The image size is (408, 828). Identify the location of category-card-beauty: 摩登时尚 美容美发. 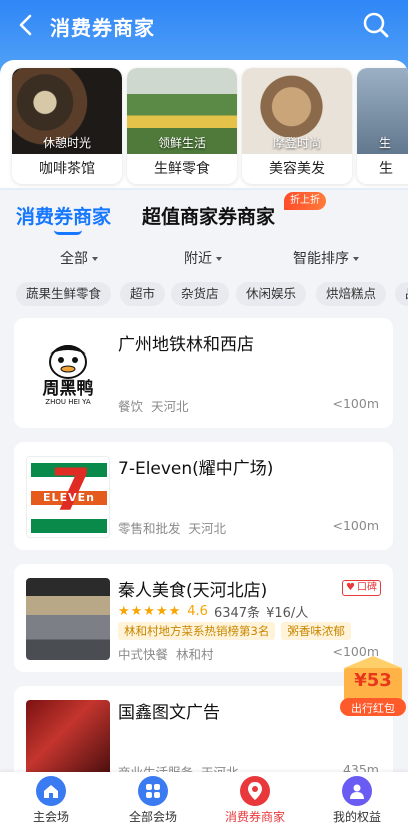
(297, 126).